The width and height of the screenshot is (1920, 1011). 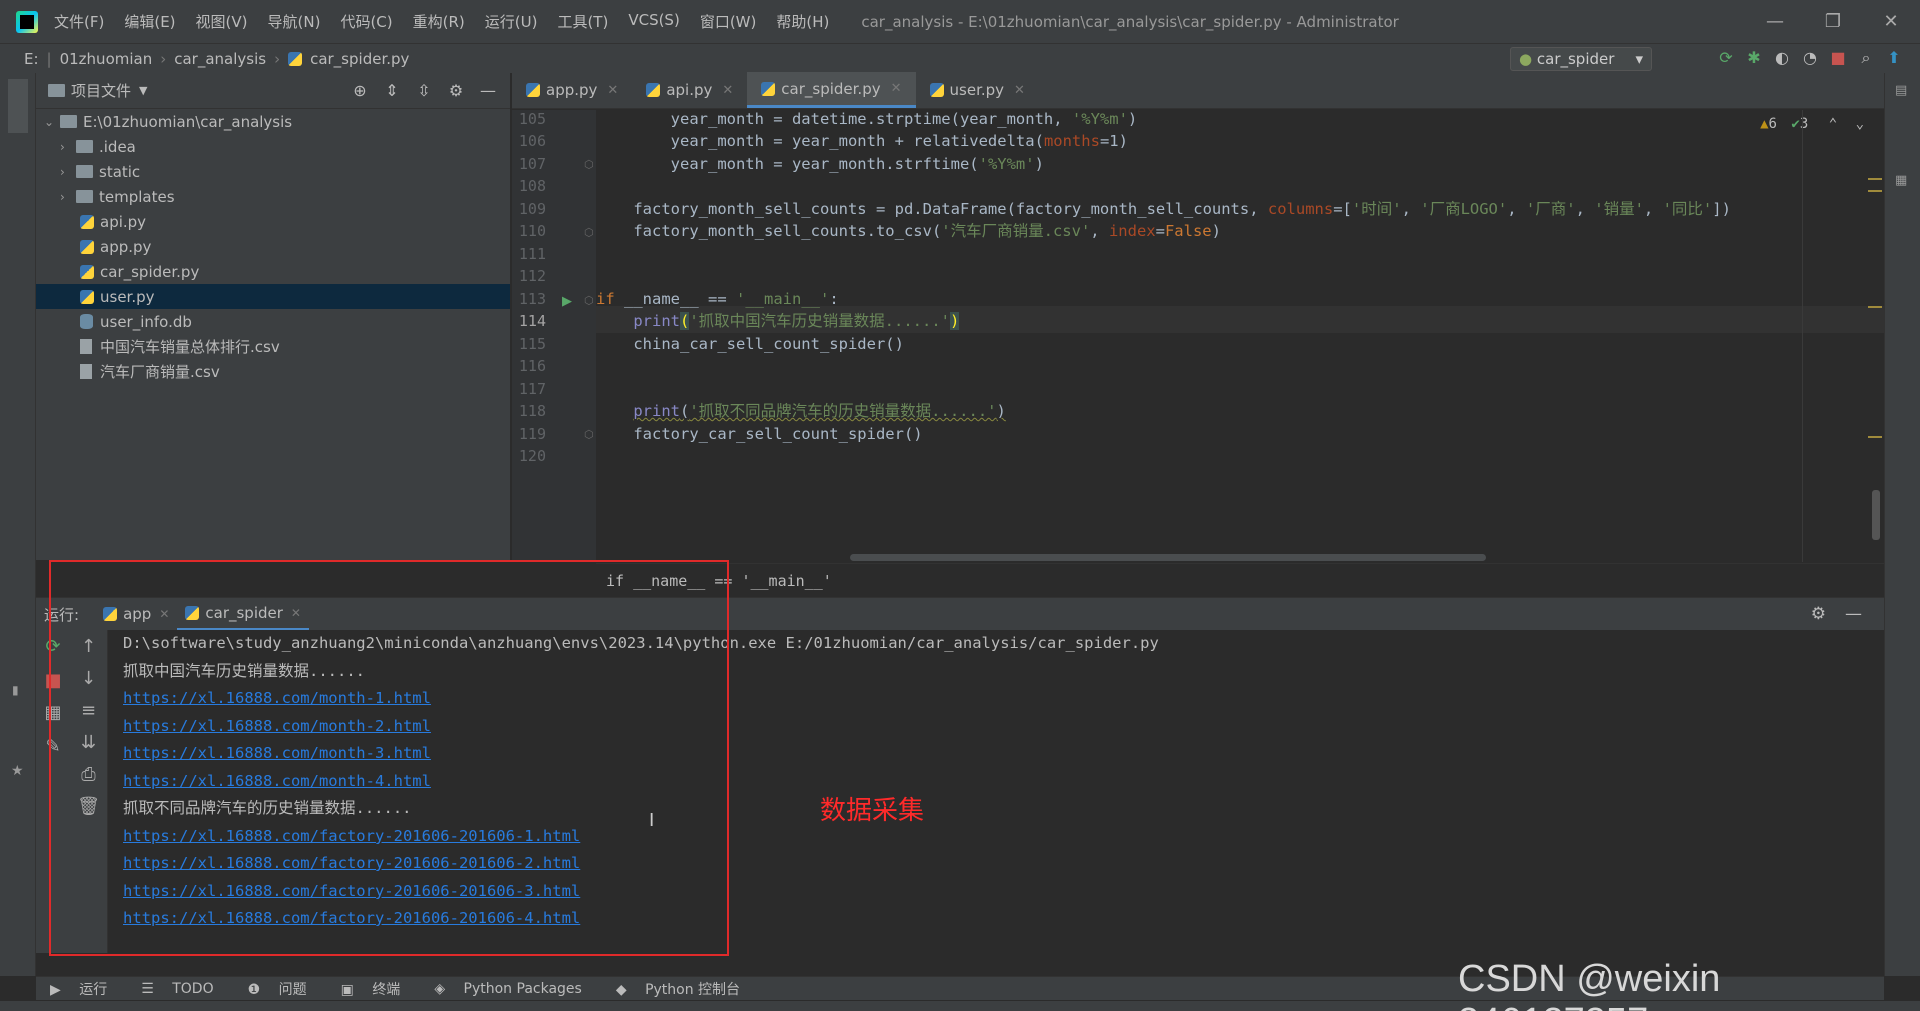 I want to click on menu-navigate: 导航(N), so click(x=294, y=21).